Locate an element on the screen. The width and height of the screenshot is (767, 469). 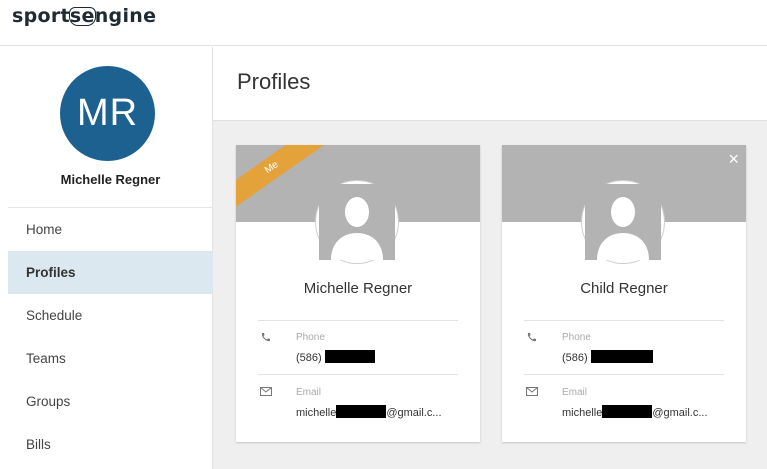
sidebar-item-home: Home is located at coordinates (110, 229).